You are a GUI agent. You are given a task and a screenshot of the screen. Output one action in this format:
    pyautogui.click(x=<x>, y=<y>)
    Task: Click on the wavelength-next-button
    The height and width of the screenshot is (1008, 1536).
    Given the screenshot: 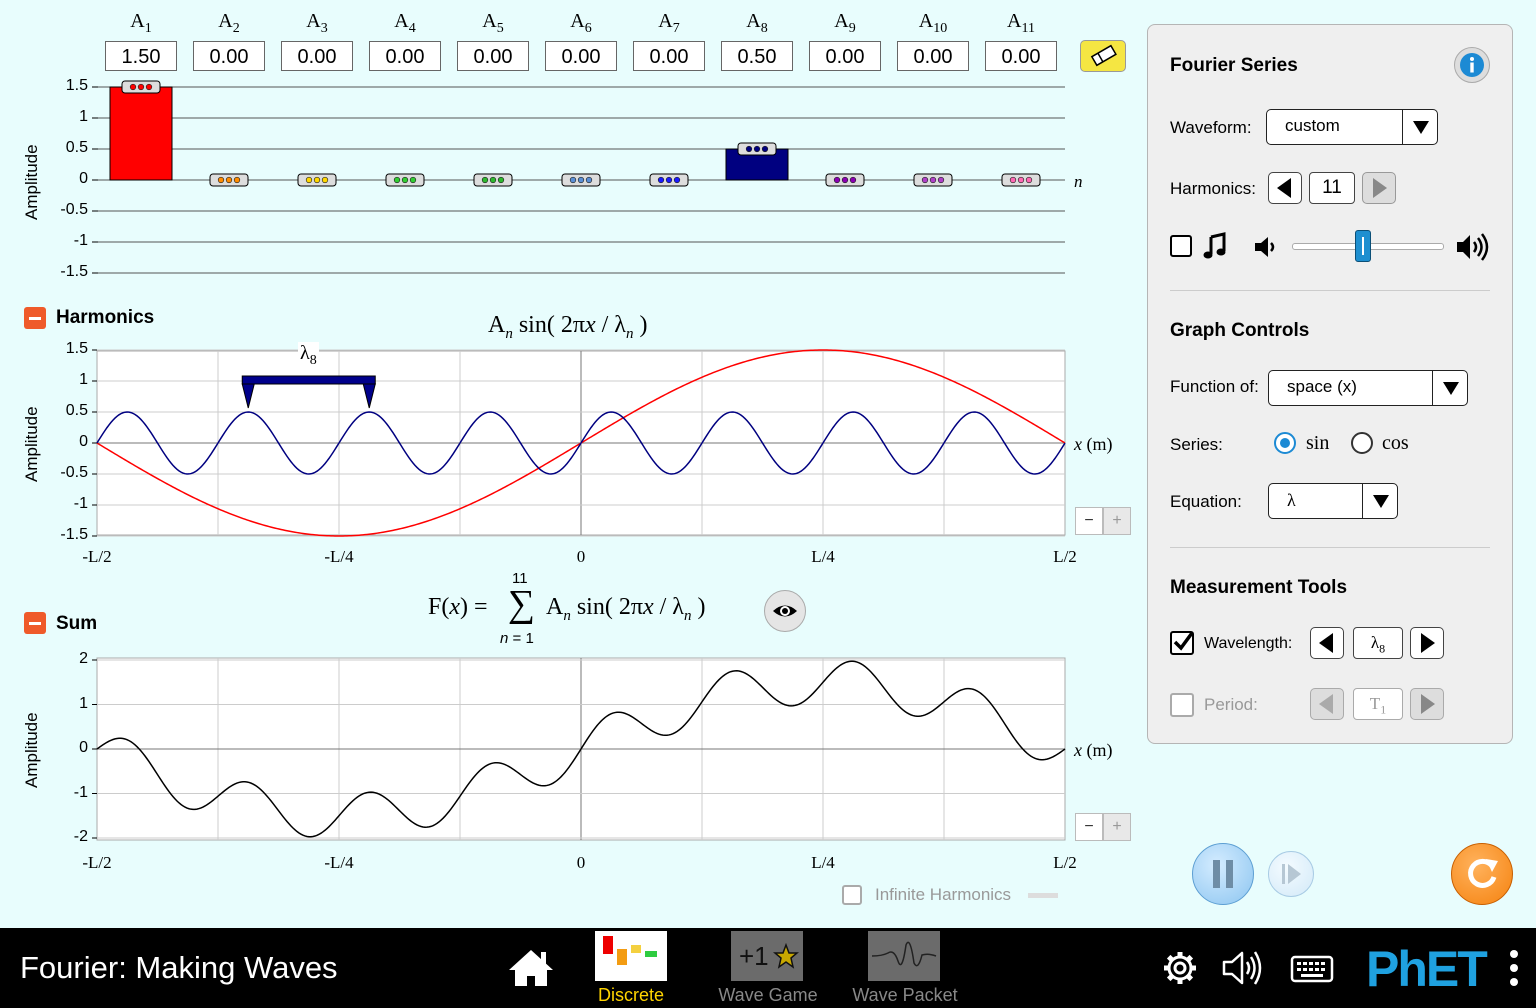 What is the action you would take?
    pyautogui.click(x=1427, y=643)
    